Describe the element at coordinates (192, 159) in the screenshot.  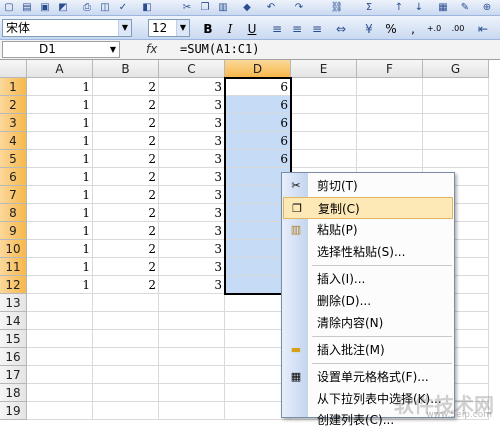
I see `cell-c5: 3` at that location.